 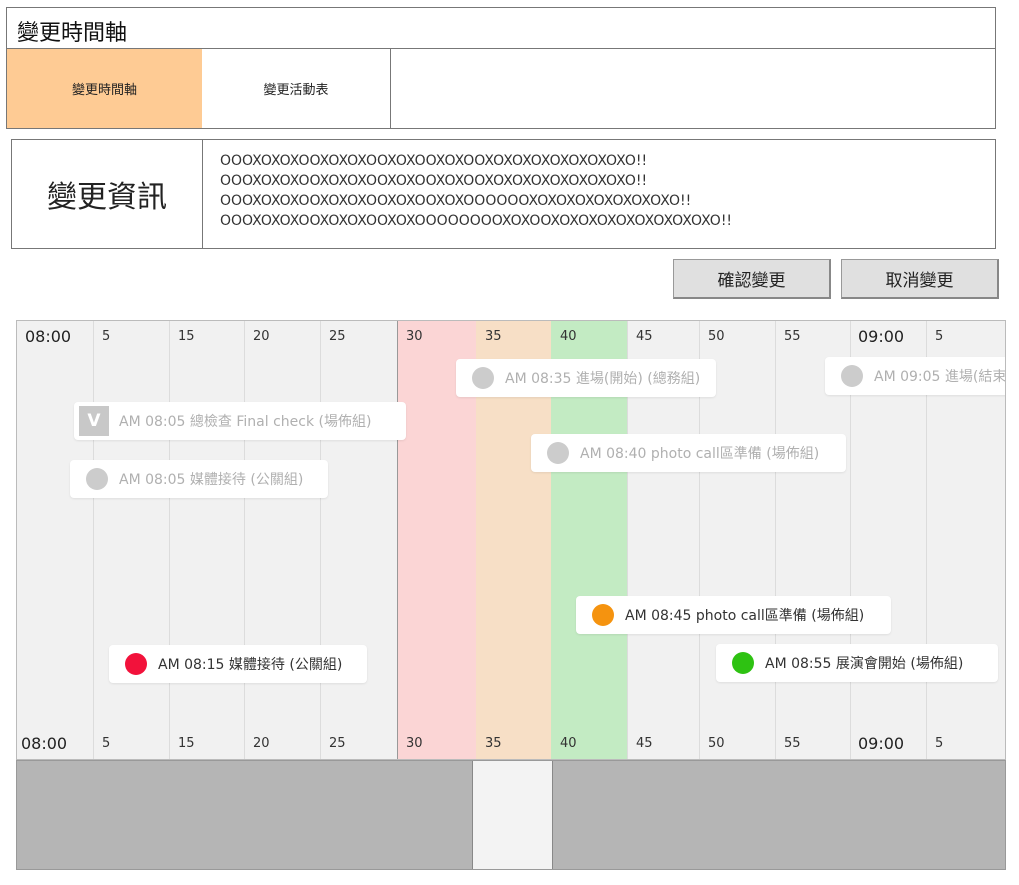 What do you see at coordinates (603, 379) in the screenshot?
I see `event-label: AM 08:35 進場(開始) (總務組)` at bounding box center [603, 379].